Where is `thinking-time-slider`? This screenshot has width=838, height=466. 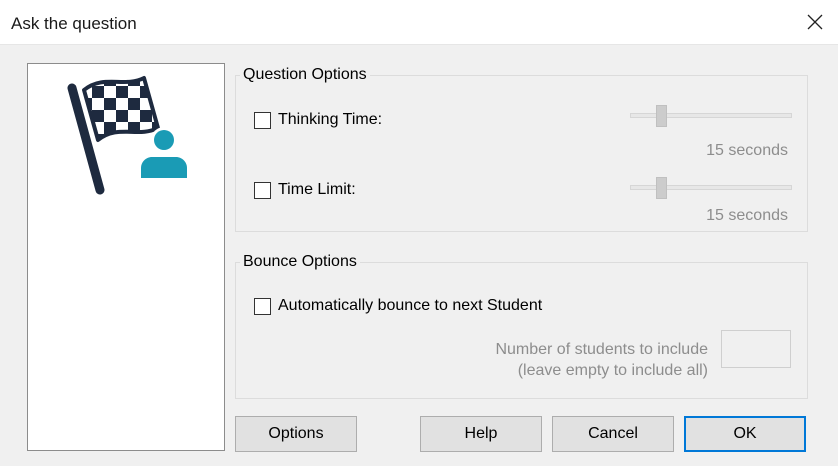 thinking-time-slider is located at coordinates (711, 116).